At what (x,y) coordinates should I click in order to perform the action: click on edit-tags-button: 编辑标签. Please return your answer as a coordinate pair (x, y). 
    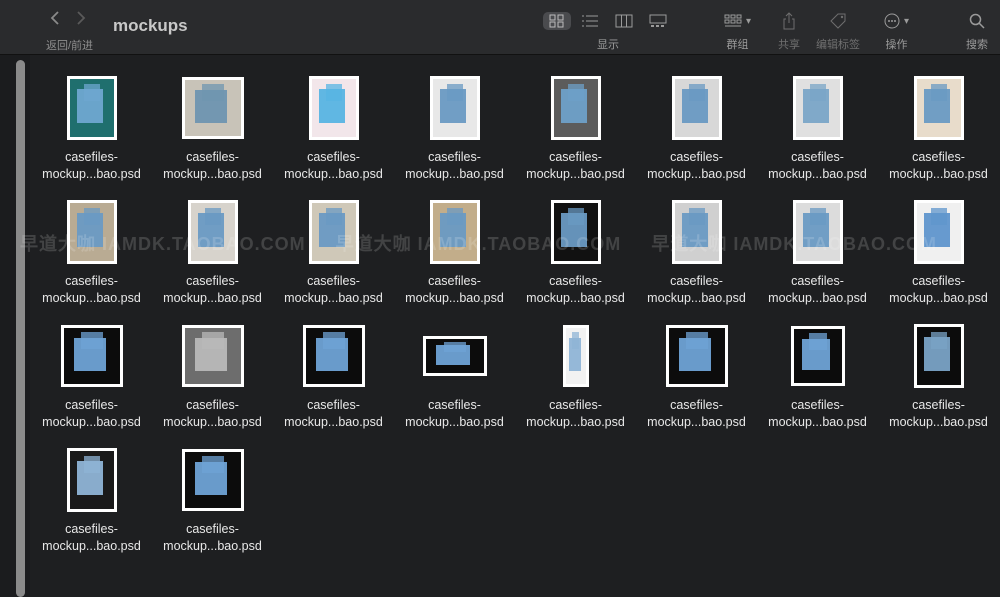
    Looking at the image, I should click on (838, 31).